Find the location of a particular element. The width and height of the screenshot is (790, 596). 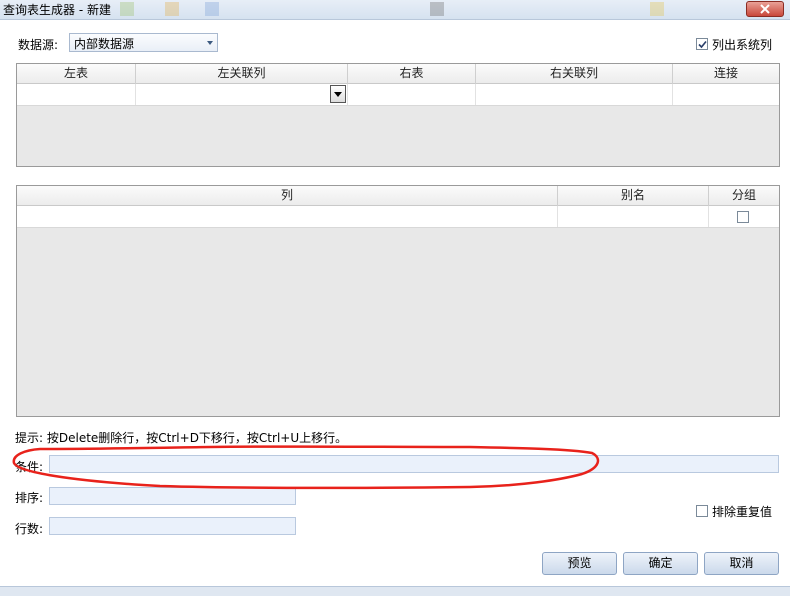

preview-button: 预览 is located at coordinates (579, 563).